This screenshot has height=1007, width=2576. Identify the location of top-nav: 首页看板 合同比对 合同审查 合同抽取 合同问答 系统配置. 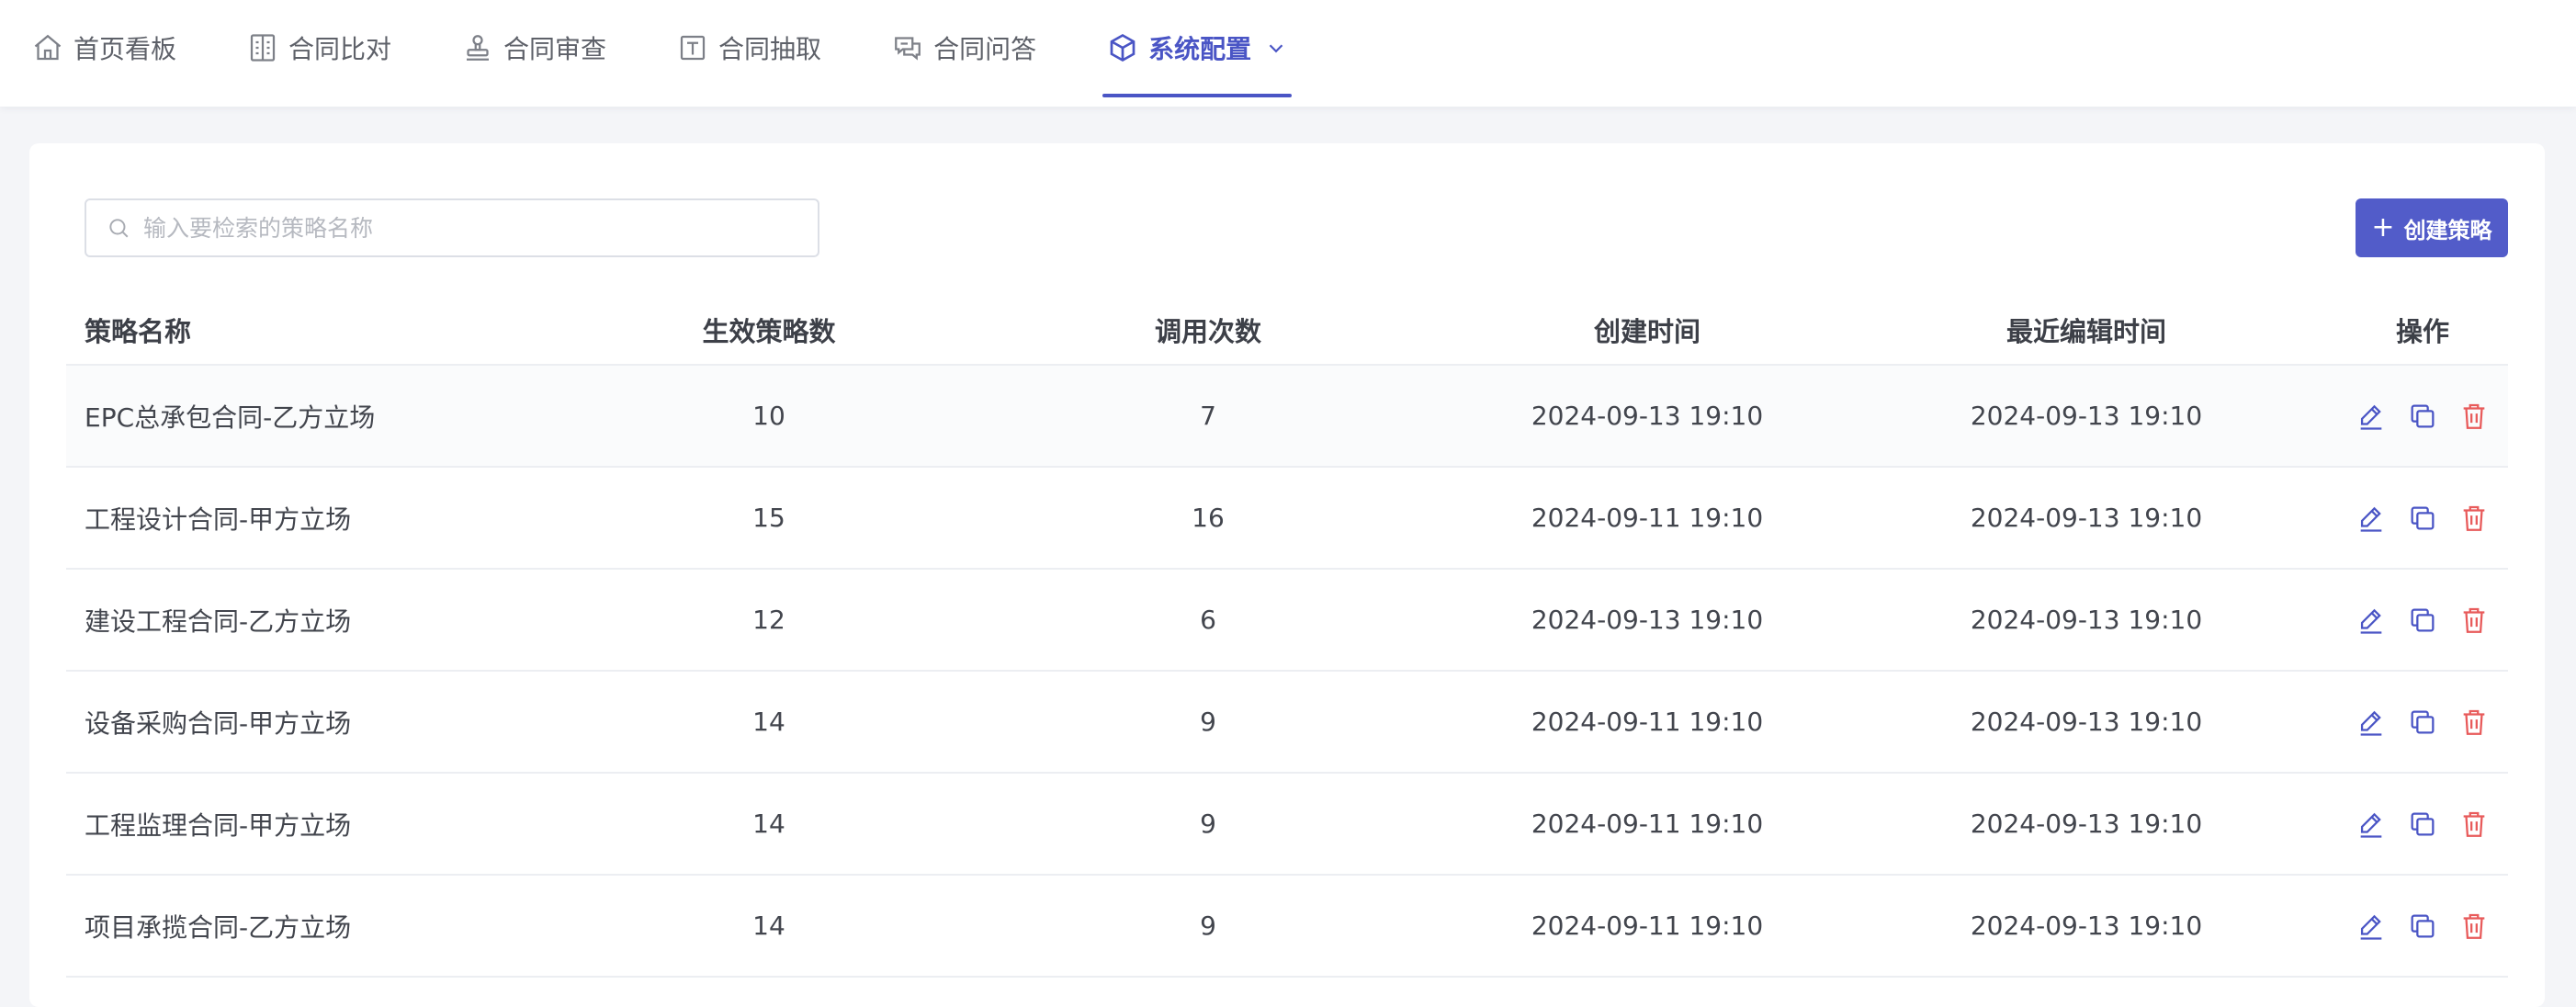
(1288, 53).